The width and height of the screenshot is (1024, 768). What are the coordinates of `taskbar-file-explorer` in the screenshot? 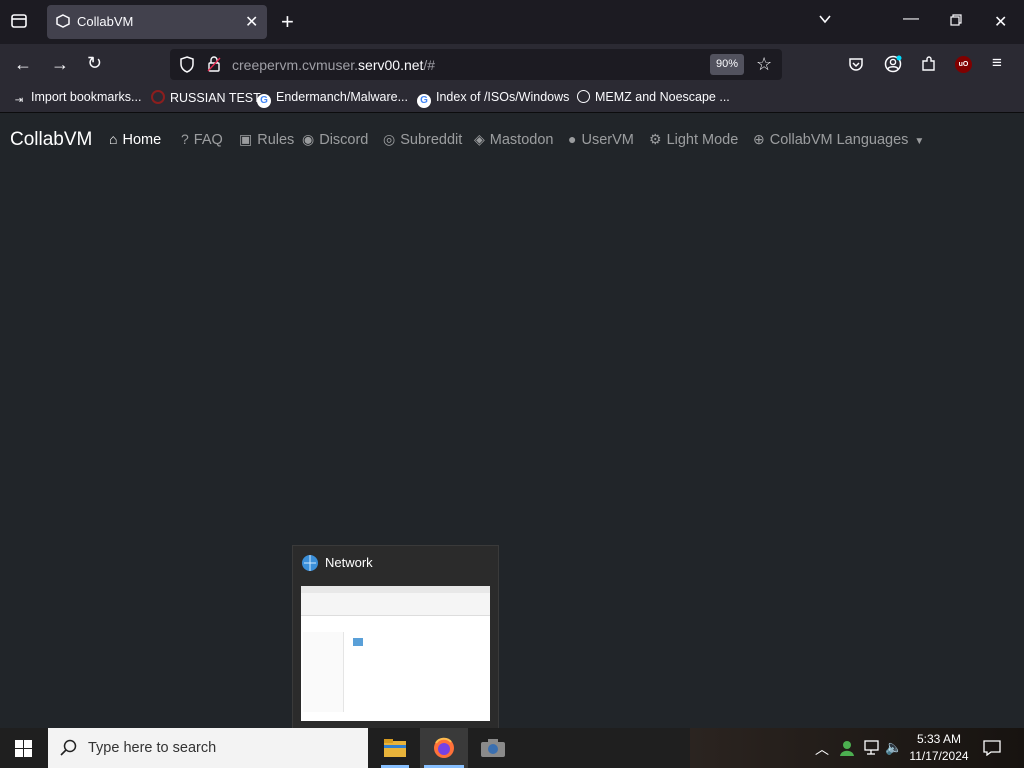 It's located at (395, 748).